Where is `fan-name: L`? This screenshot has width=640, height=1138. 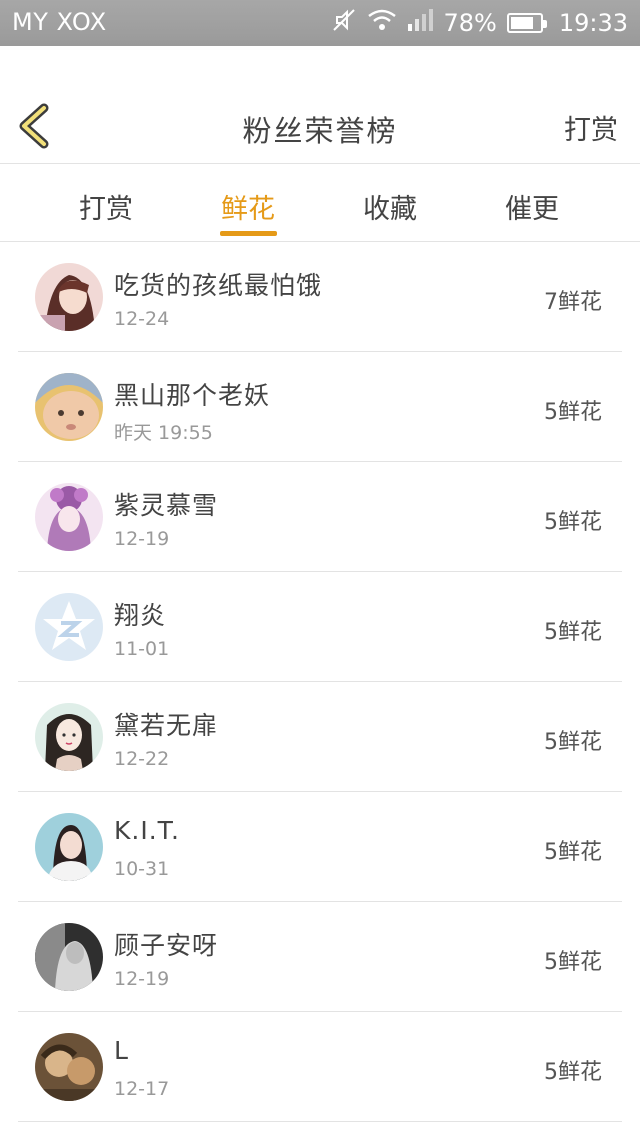 fan-name: L is located at coordinates (121, 1050).